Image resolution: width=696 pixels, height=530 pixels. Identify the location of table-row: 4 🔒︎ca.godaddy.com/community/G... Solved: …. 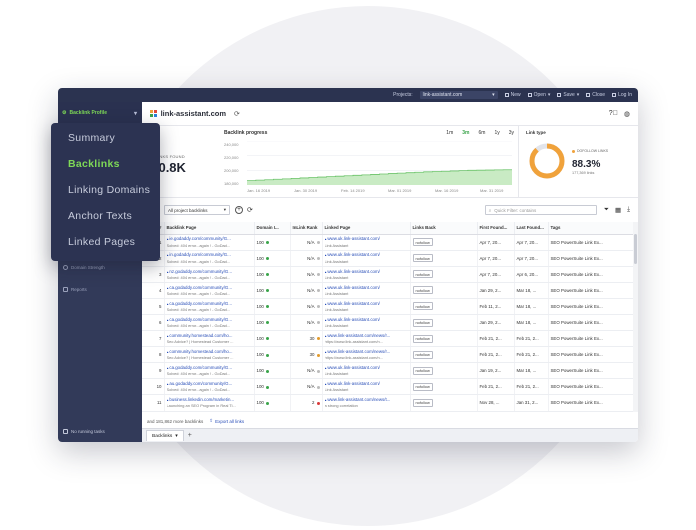
(390, 290).